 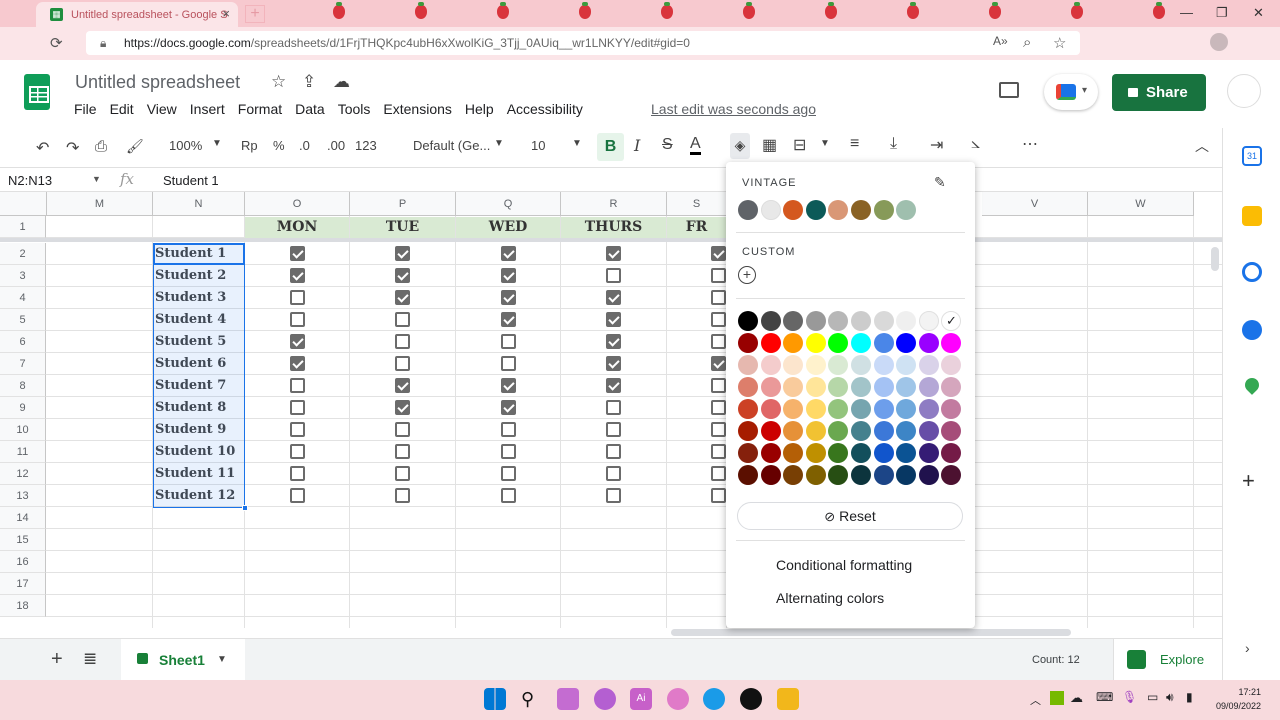 I want to click on row-header: 3, so click(x=23, y=276).